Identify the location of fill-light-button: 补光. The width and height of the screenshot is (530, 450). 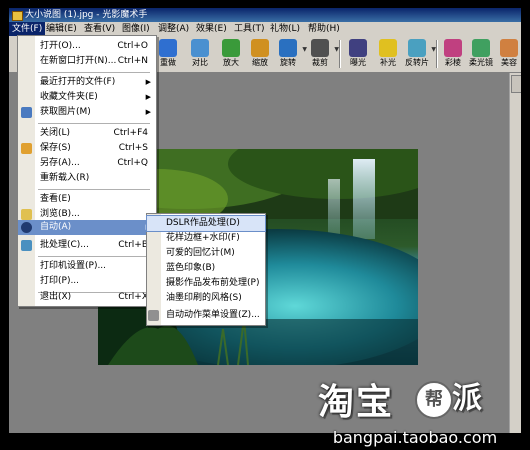
(388, 54).